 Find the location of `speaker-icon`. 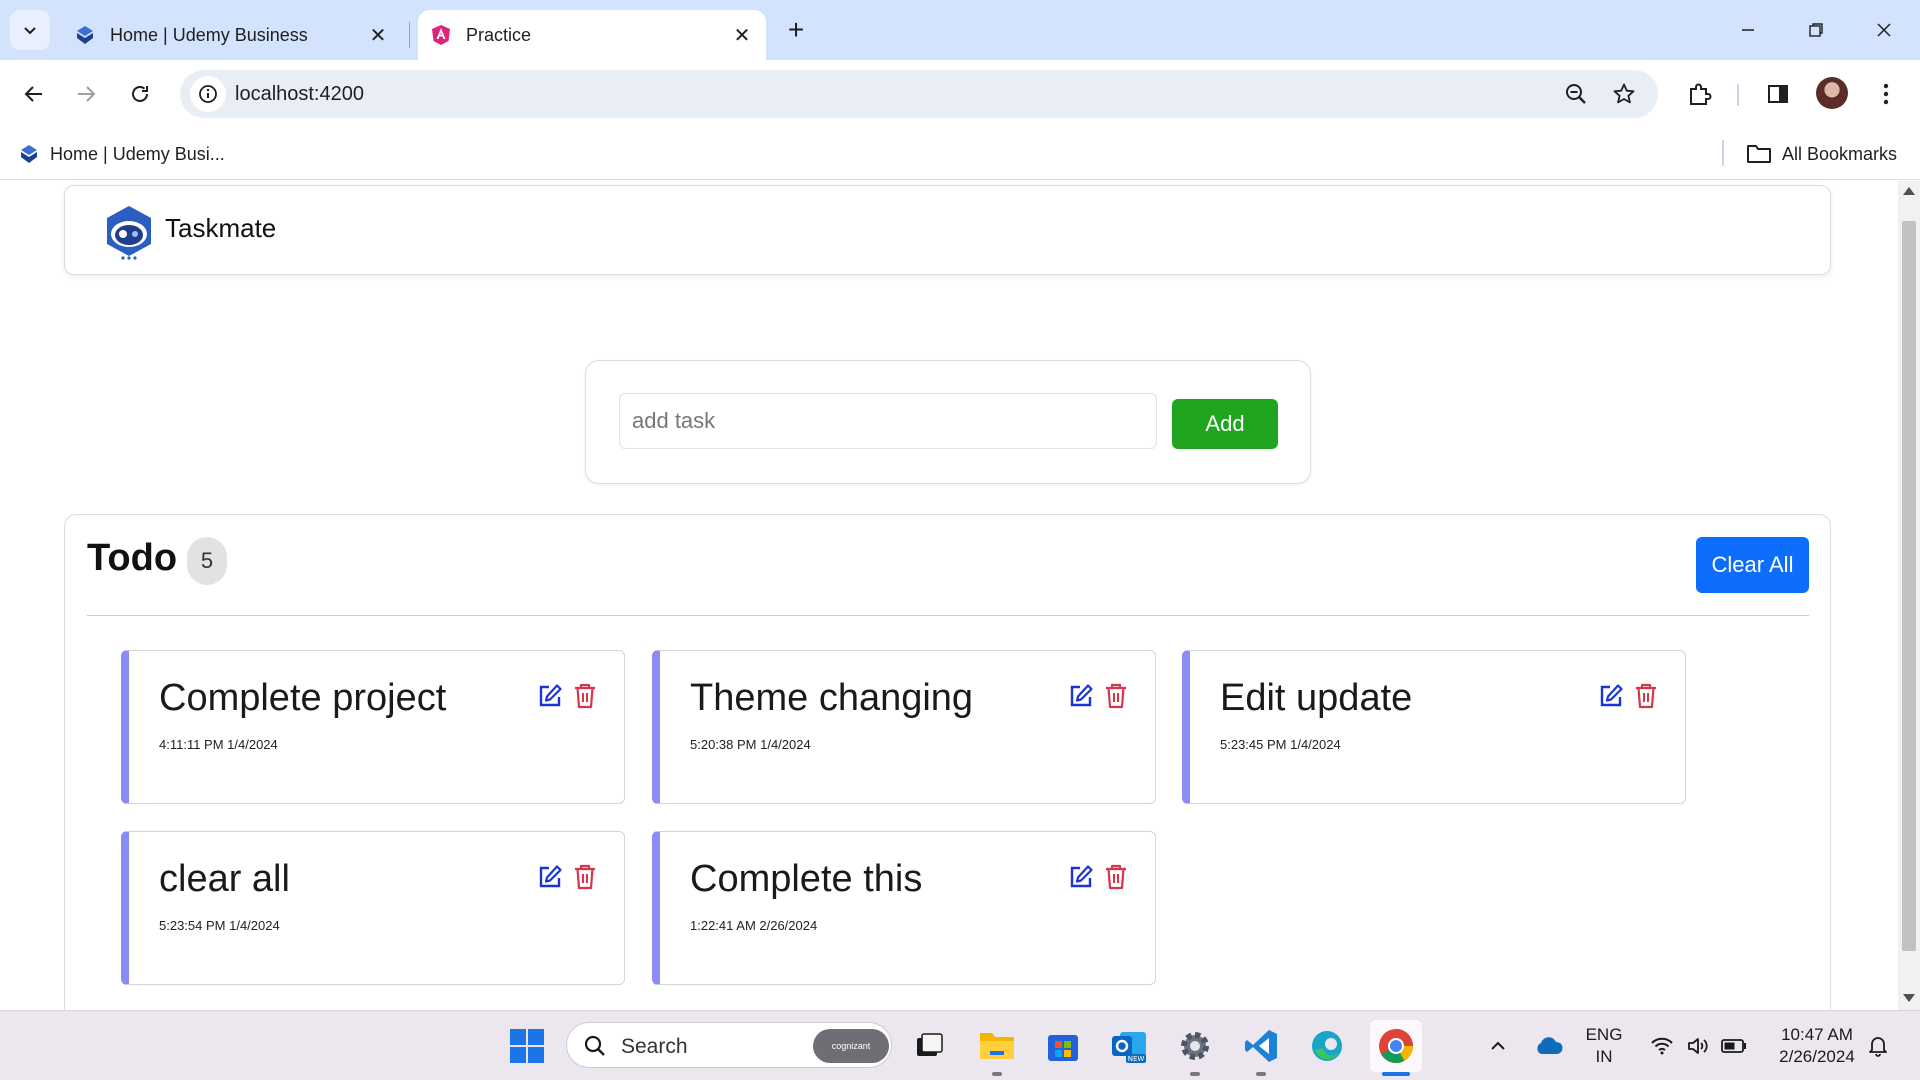

speaker-icon is located at coordinates (1698, 1046).